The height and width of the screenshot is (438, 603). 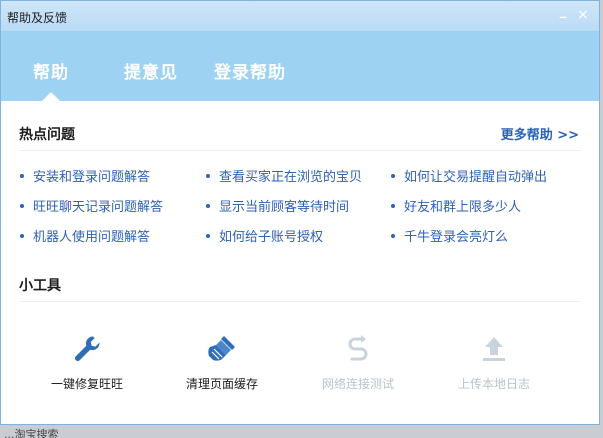 What do you see at coordinates (151, 70) in the screenshot?
I see `tab-feedback: 提意见` at bounding box center [151, 70].